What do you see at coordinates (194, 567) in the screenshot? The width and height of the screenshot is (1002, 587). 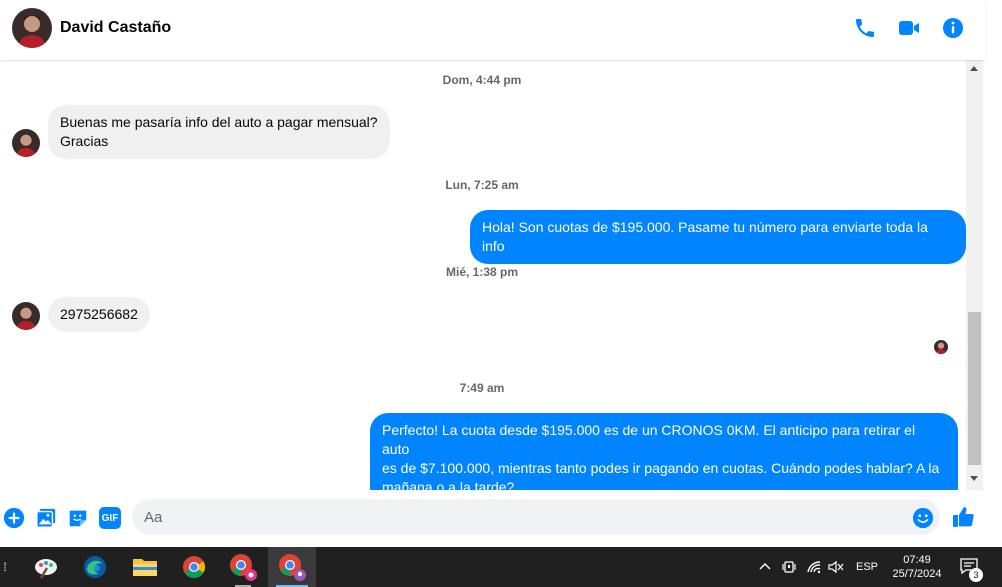 I see `chrome-icon` at bounding box center [194, 567].